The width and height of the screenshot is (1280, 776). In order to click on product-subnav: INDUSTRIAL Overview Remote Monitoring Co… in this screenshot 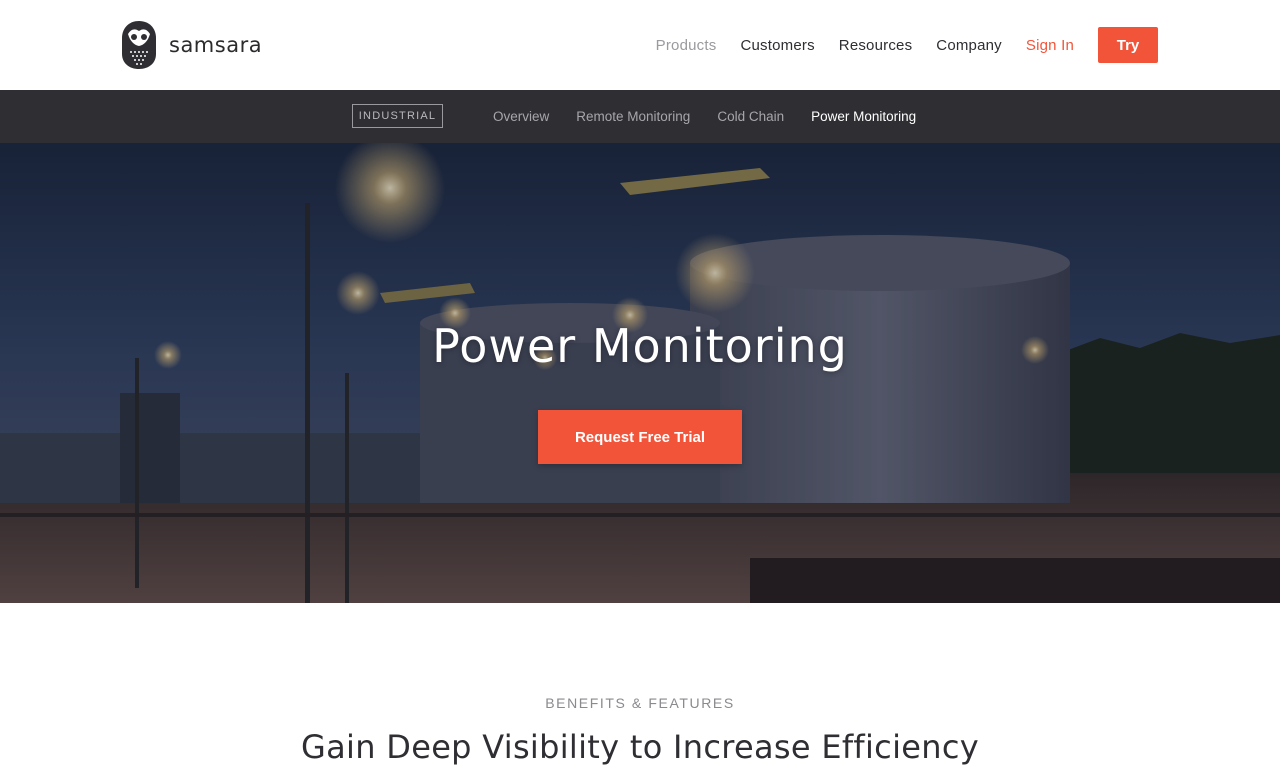, I will do `click(640, 116)`.